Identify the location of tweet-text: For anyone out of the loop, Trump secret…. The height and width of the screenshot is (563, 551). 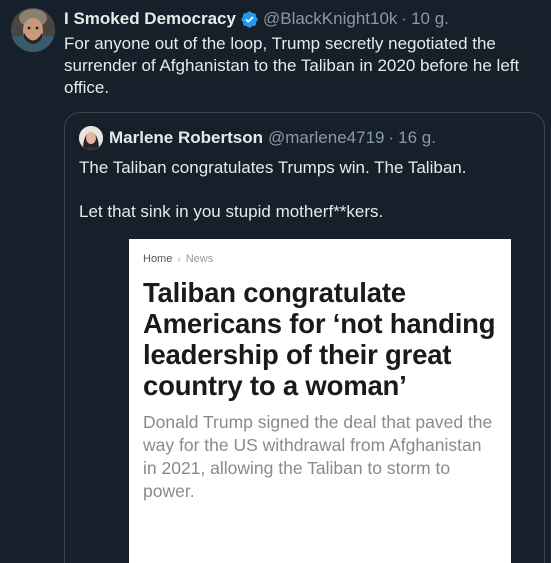
(292, 65).